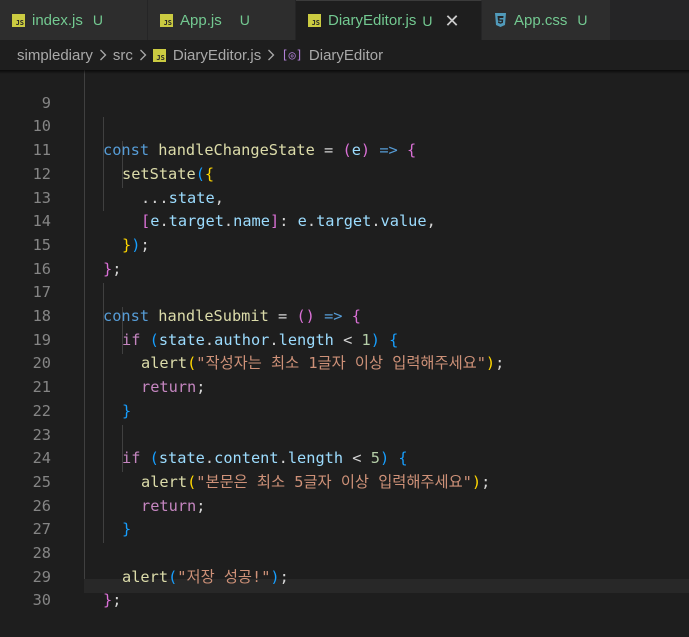 This screenshot has height=637, width=689. I want to click on code-line: 21 }, so click(344, 386).